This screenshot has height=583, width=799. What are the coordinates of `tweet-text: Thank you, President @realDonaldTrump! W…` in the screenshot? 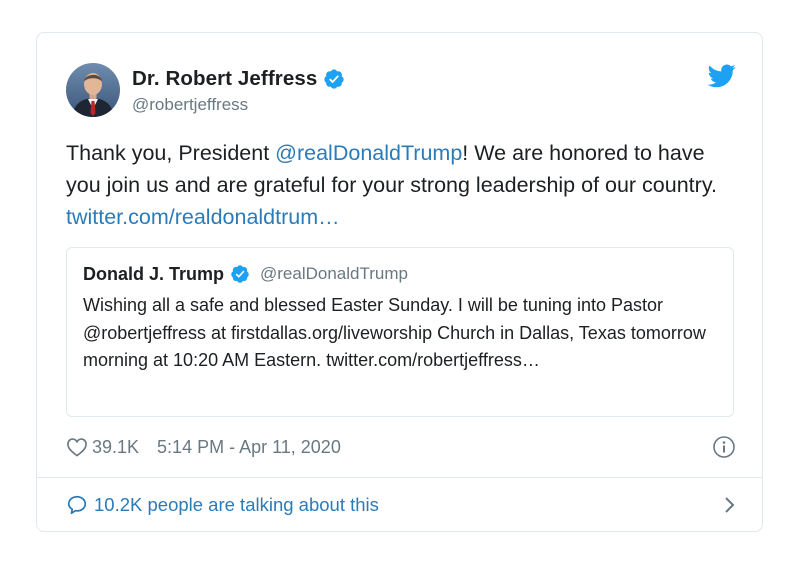 It's located at (401, 185).